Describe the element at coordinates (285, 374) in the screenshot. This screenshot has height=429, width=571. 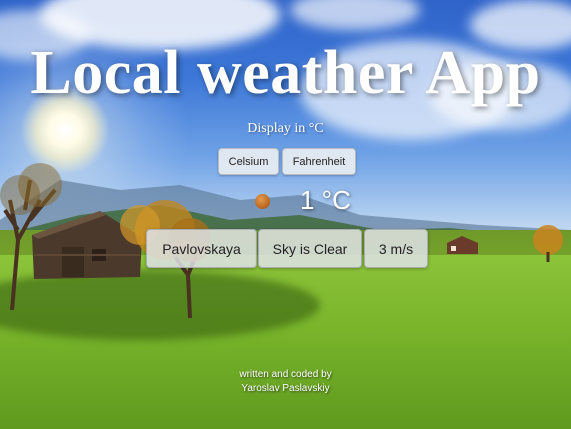
I see `credits-line: written and coded by` at that location.